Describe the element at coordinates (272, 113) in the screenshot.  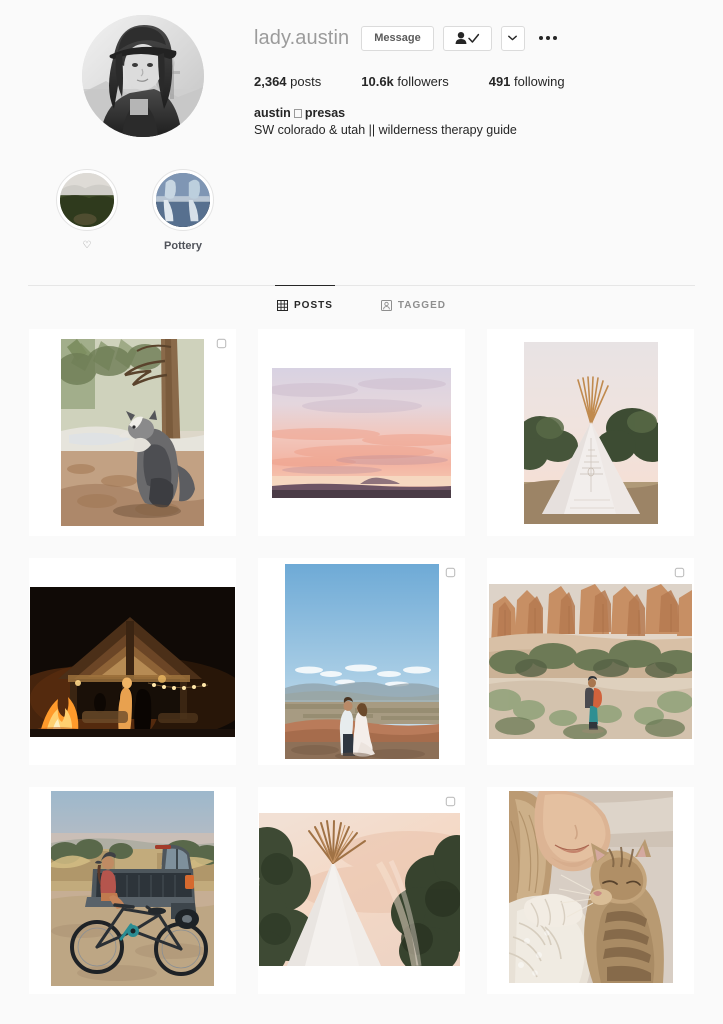
I see `bio-display-name-first: austin` at that location.